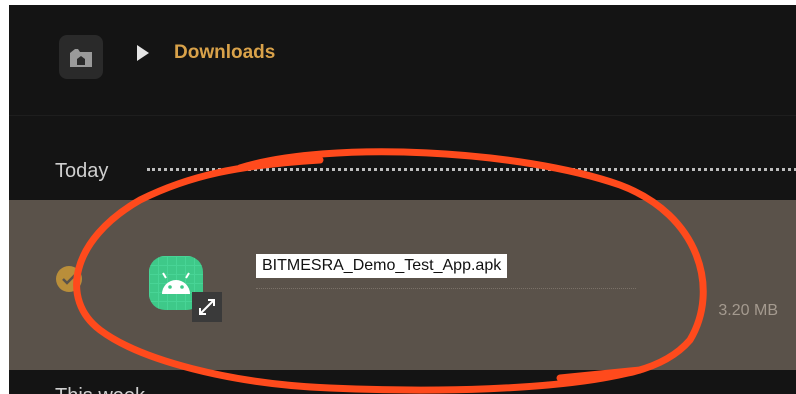 This screenshot has height=394, width=796. What do you see at coordinates (382, 266) in the screenshot?
I see `file-name-label: BITMESRA_Demo_Test_App.apk` at bounding box center [382, 266].